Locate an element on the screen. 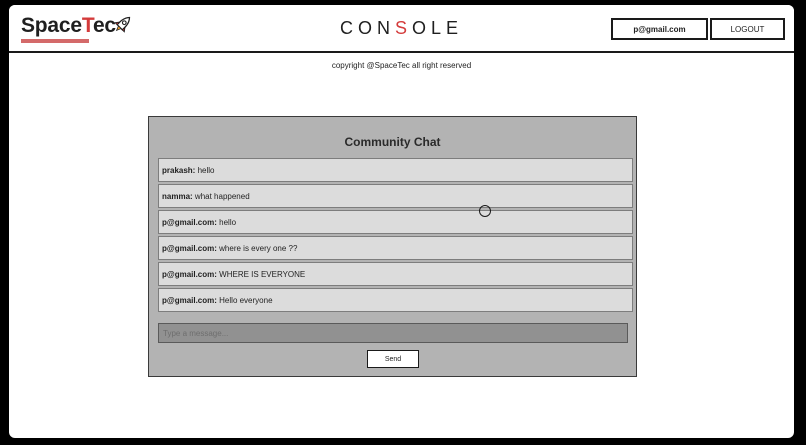 The image size is (806, 445). console-title-part2: OLE is located at coordinates (437, 28).